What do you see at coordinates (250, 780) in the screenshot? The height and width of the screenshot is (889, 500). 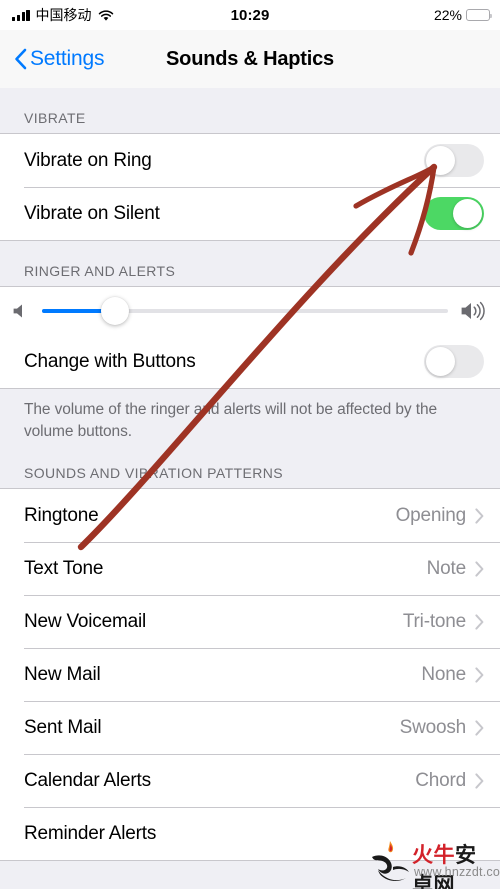 I see `row-calendar-alerts: Calendar Alerts Chord` at bounding box center [250, 780].